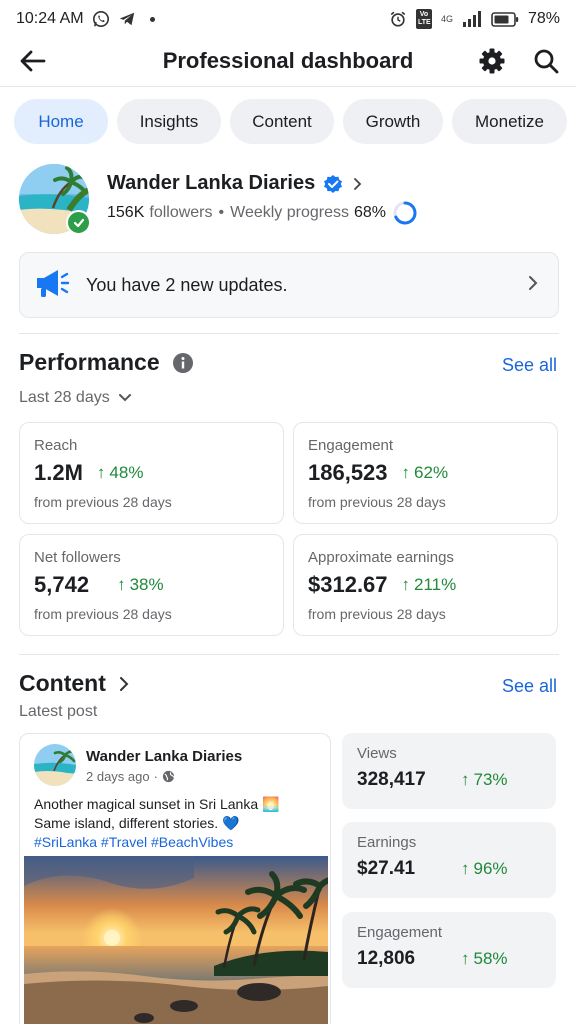  What do you see at coordinates (183, 363) in the screenshot?
I see `info-icon` at bounding box center [183, 363].